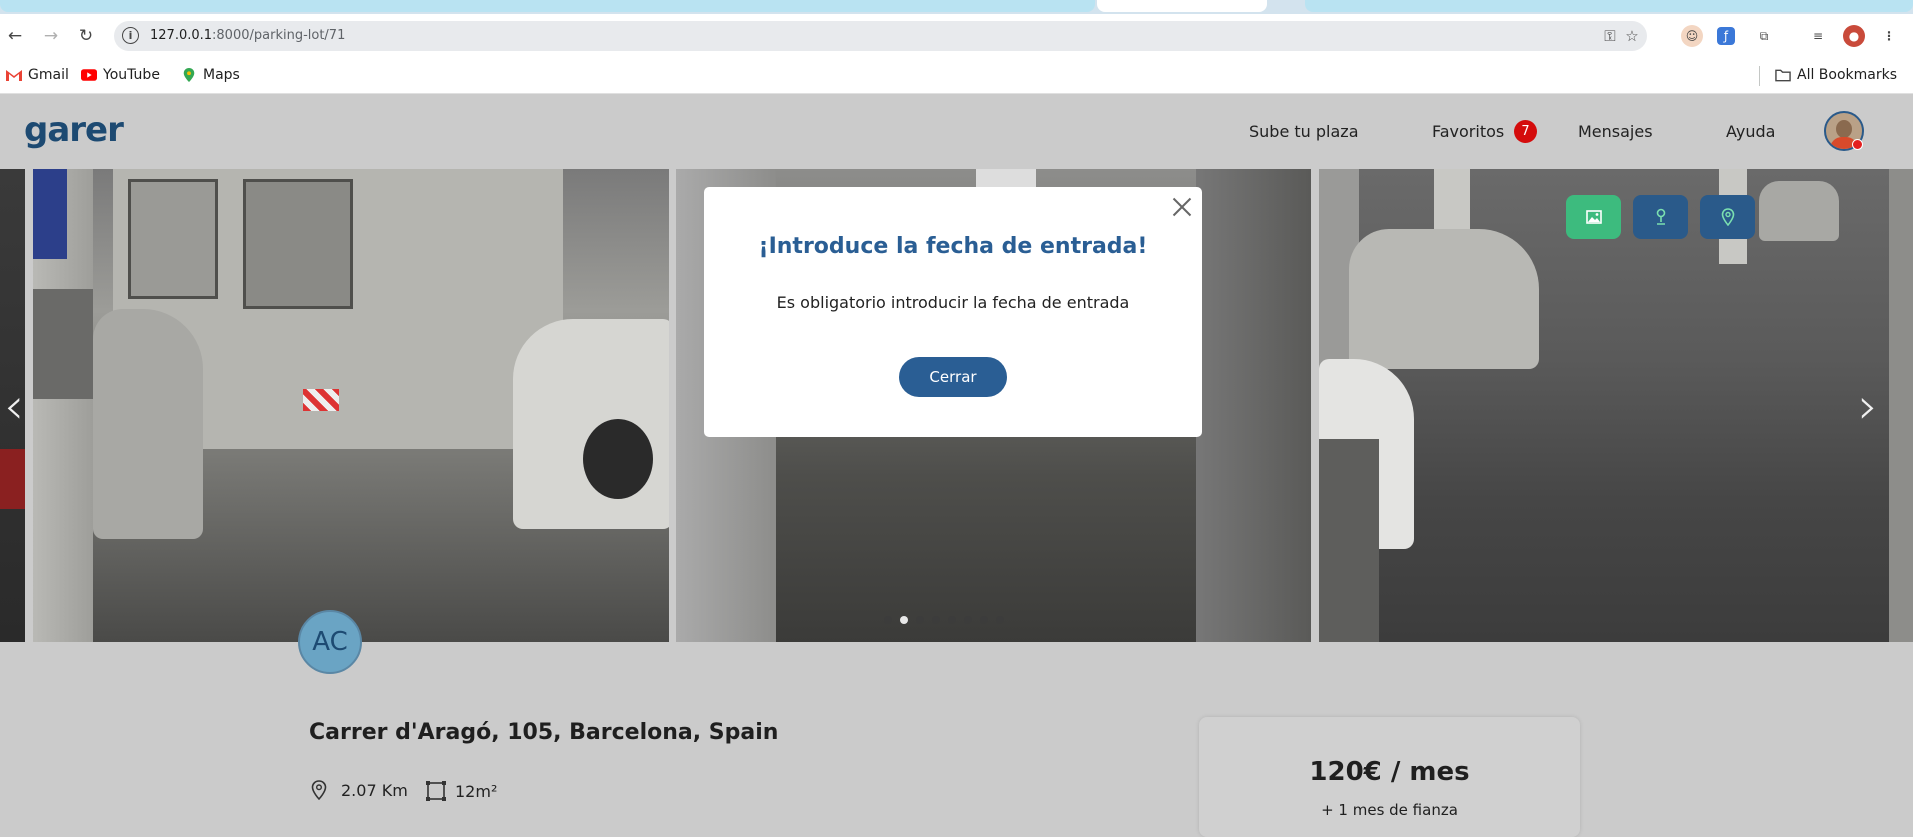 The image size is (1913, 837). What do you see at coordinates (1889, 36) in the screenshot?
I see `menu-kebab-icon: ⋮` at bounding box center [1889, 36].